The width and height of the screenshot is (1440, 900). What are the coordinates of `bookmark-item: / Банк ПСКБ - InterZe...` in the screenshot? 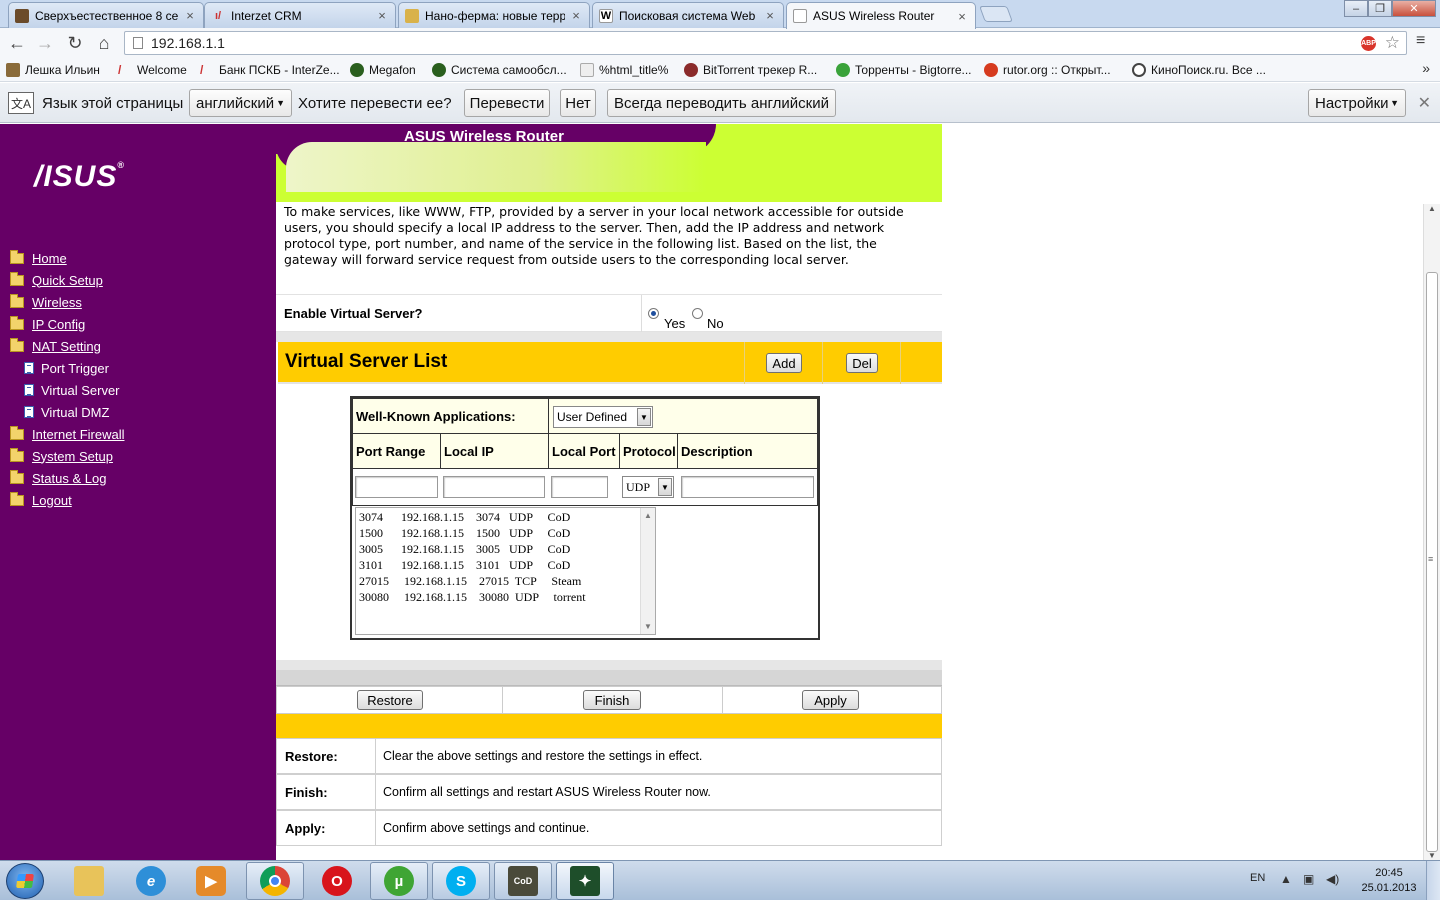 It's located at (270, 70).